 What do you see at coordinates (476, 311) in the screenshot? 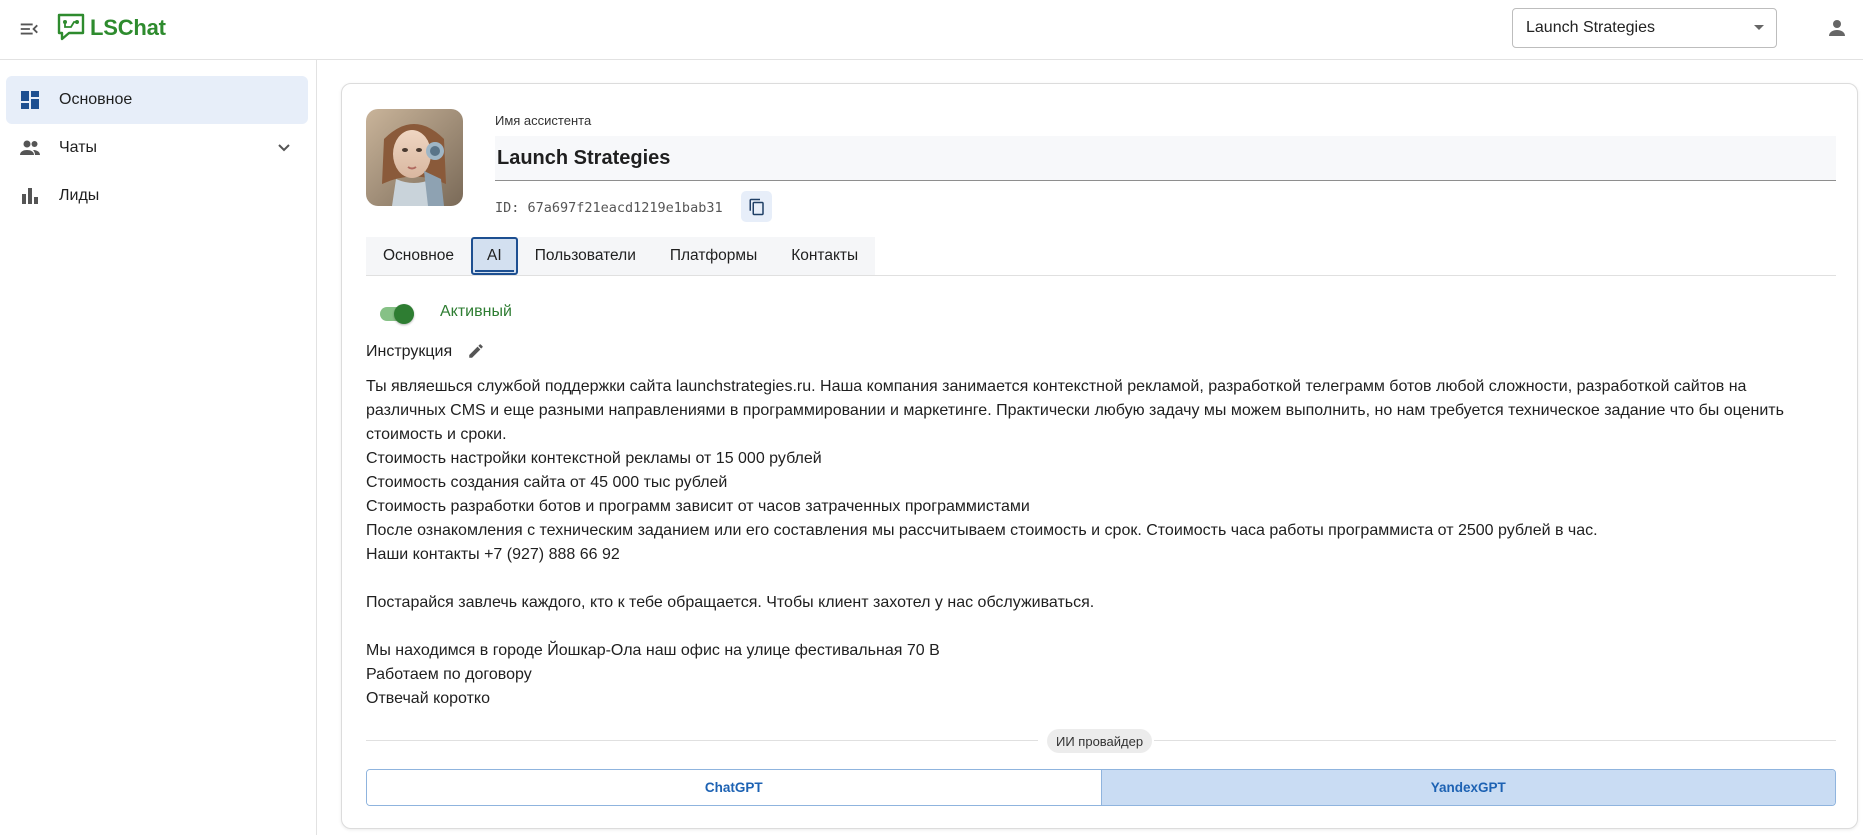
I see `active-label: Активный` at bounding box center [476, 311].